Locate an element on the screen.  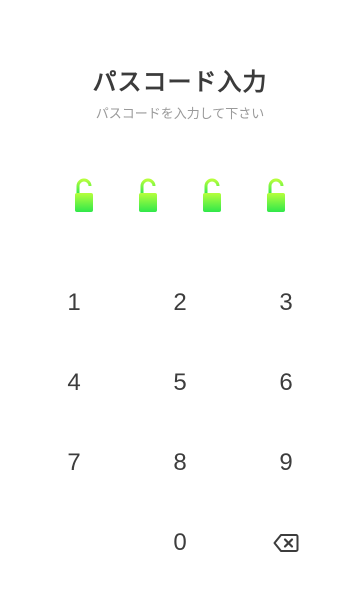
backspace-button is located at coordinates (286, 543).